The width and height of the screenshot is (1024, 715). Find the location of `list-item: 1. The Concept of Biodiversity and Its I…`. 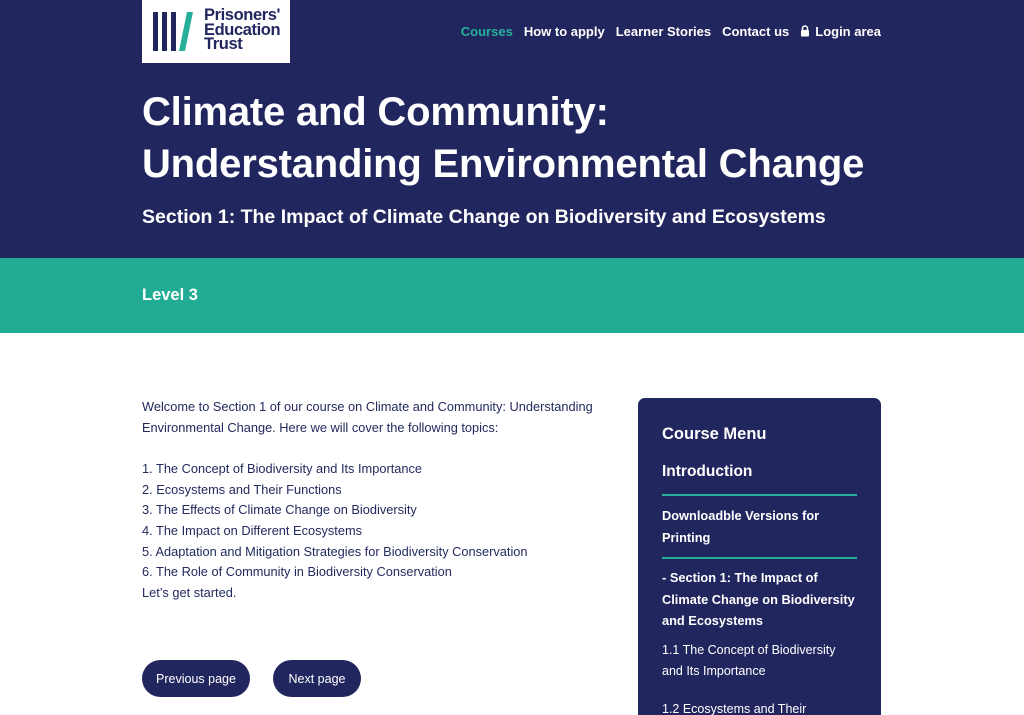

list-item: 1. The Concept of Biodiversity and Its I… is located at coordinates (282, 468).